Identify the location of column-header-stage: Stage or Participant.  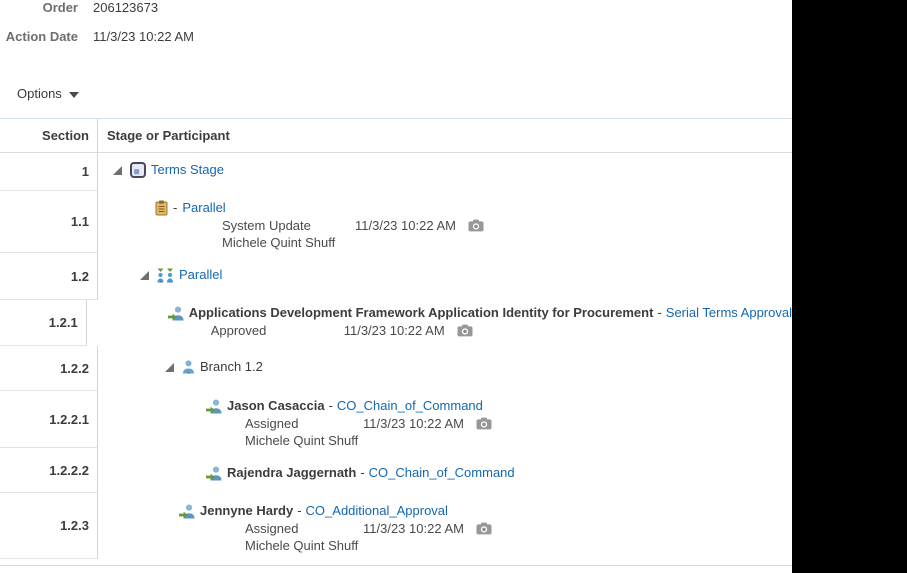
(168, 135).